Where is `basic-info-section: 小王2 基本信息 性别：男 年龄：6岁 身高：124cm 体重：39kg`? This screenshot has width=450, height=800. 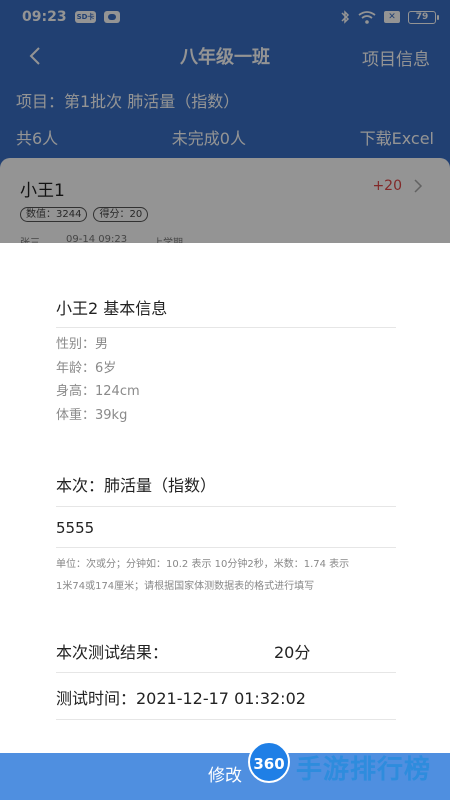
basic-info-section: 小王2 基本信息 性别：男 年龄：6岁 身高：124cm 体重：39kg is located at coordinates (226, 361).